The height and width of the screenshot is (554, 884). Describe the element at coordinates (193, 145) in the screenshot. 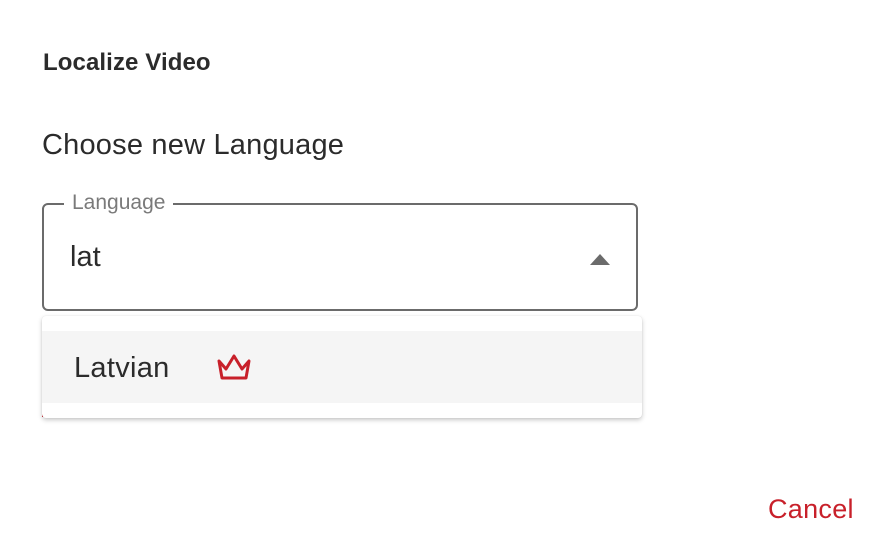

I see `section-heading: Choose new Language` at that location.